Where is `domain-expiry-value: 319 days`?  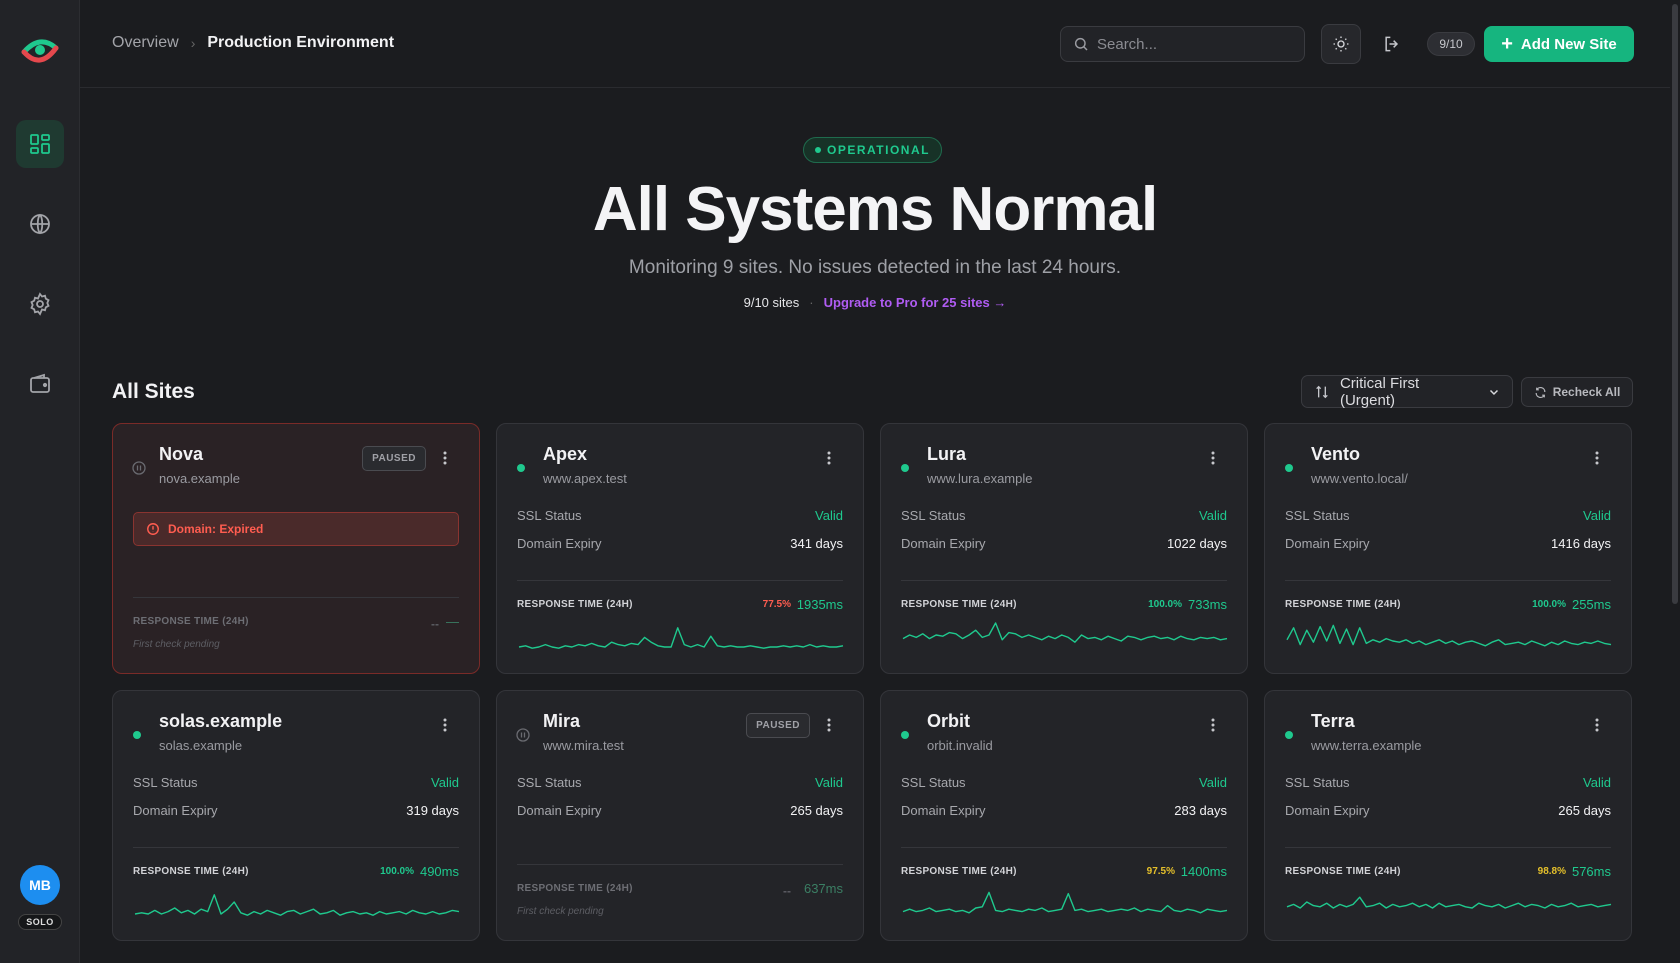
domain-expiry-value: 319 days is located at coordinates (432, 810).